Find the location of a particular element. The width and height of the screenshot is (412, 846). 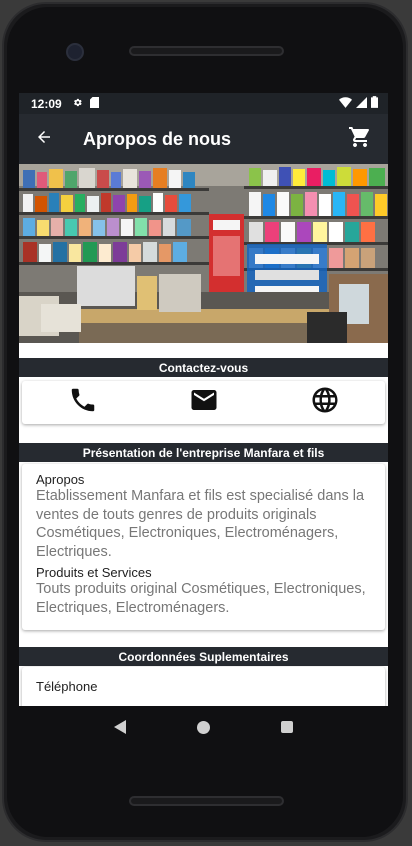

bottom-speaker is located at coordinates (206, 801).